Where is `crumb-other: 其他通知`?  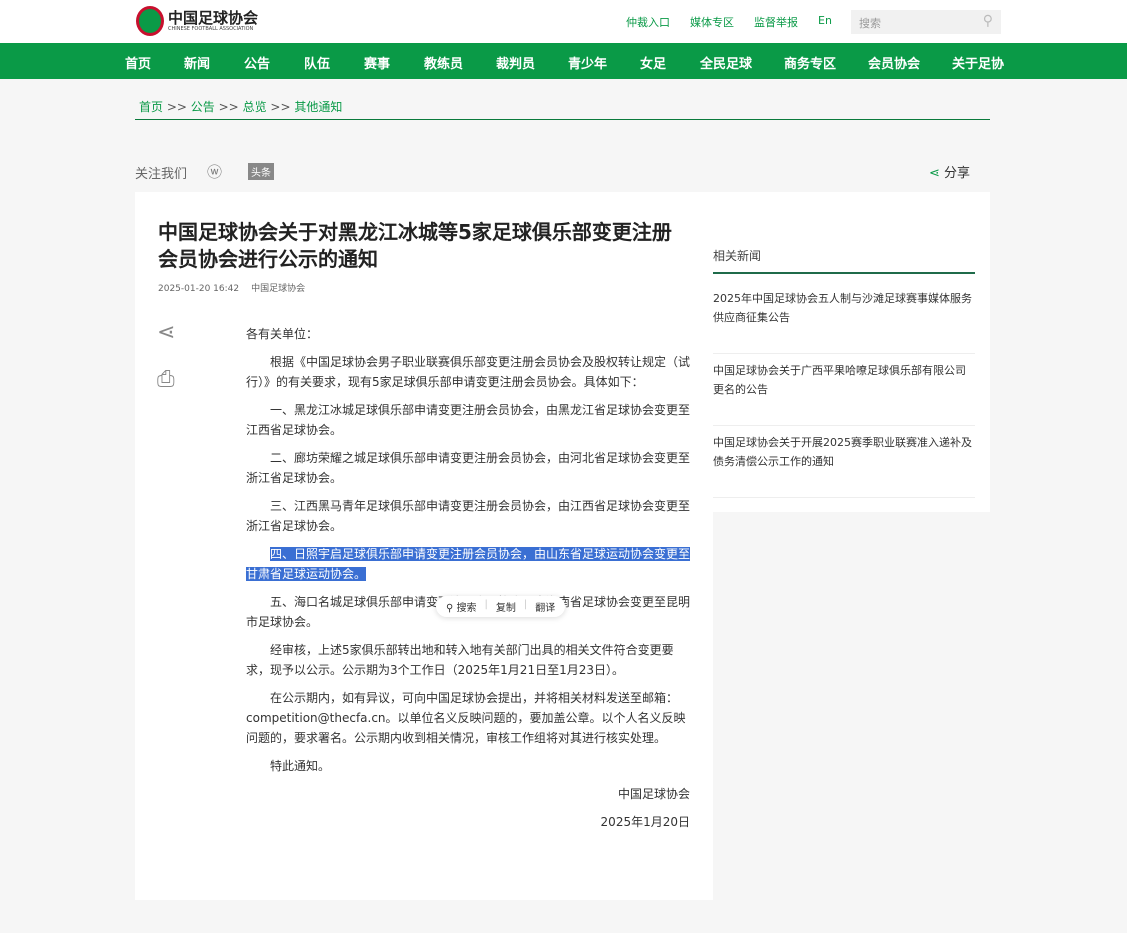
crumb-other: 其他通知 is located at coordinates (318, 107).